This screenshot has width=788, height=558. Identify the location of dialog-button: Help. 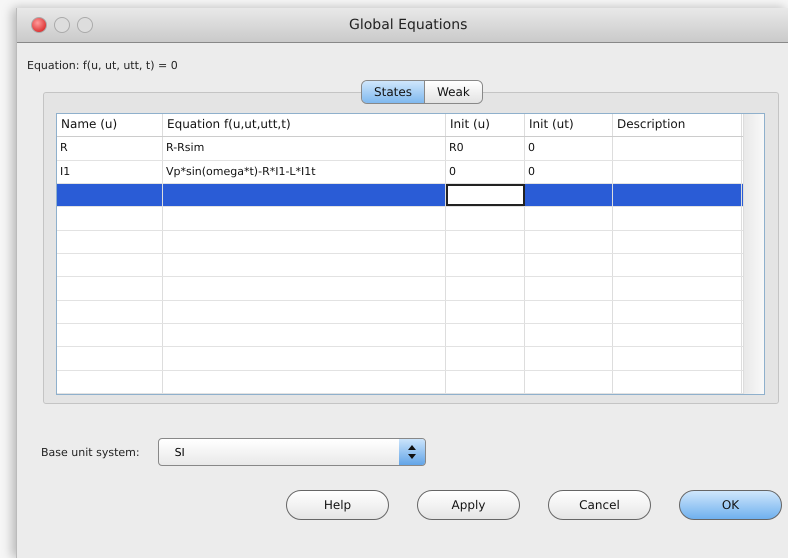
(337, 505).